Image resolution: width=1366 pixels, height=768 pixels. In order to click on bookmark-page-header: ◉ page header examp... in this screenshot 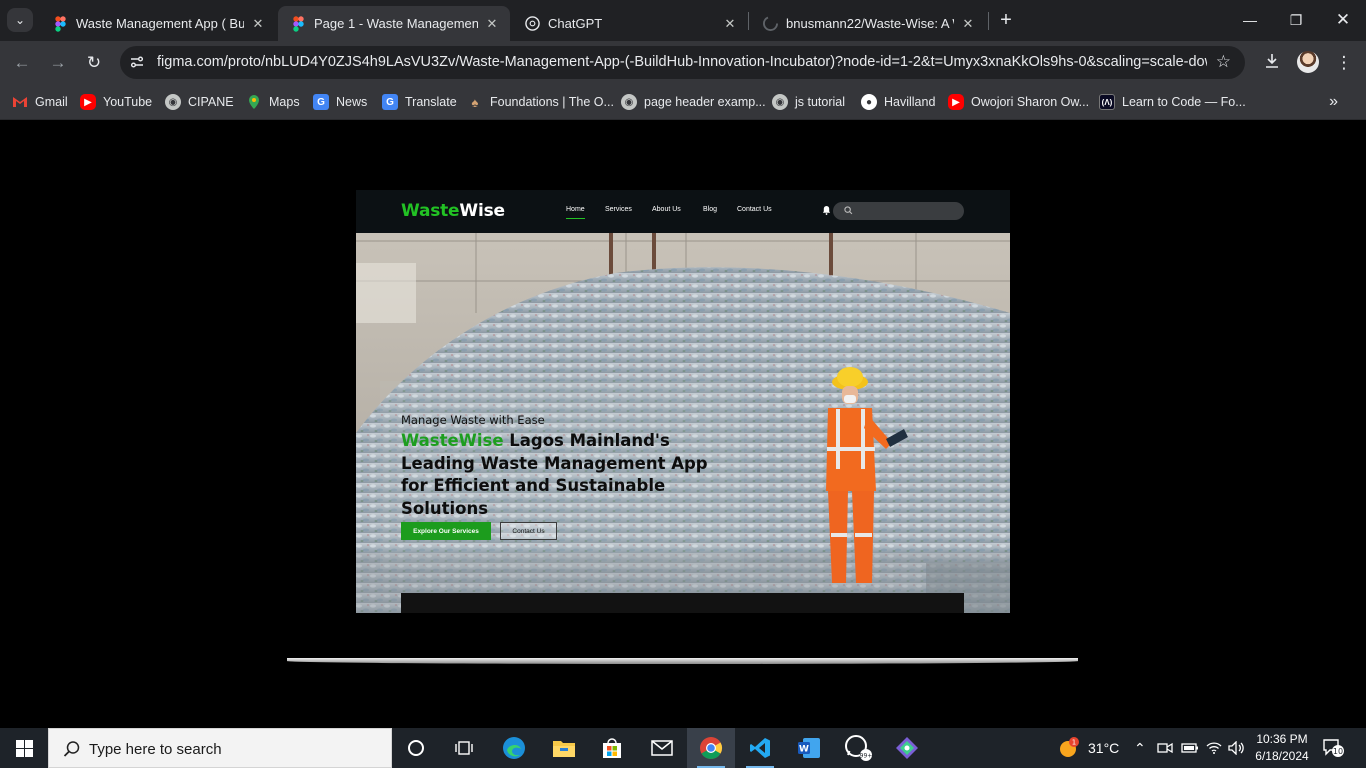, I will do `click(693, 102)`.